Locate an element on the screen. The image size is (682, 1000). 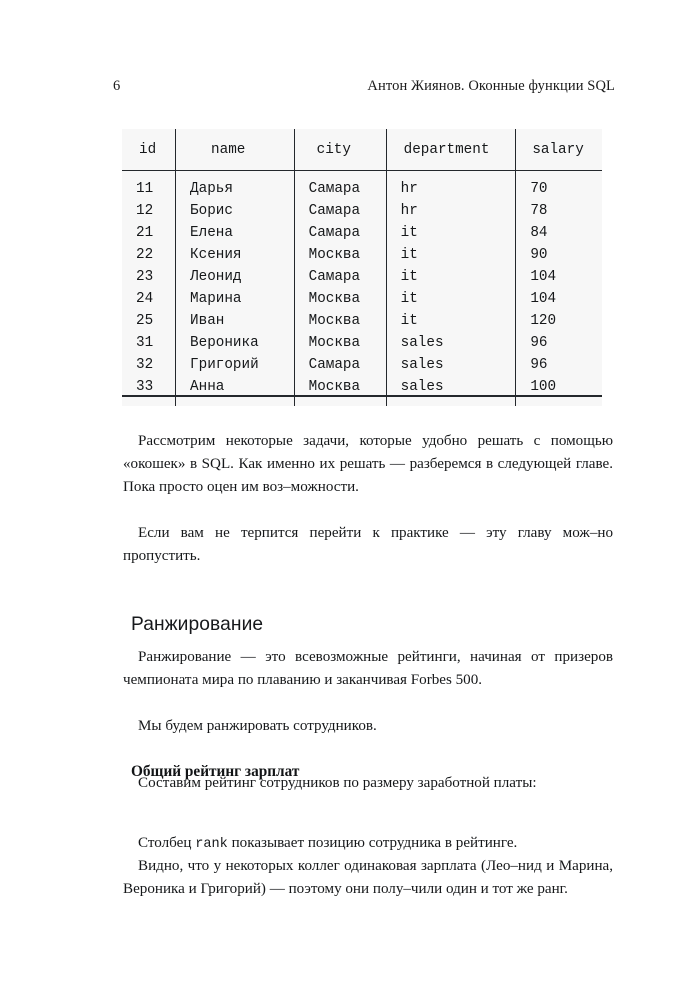
cell-salary: 84 is located at coordinates (558, 233).